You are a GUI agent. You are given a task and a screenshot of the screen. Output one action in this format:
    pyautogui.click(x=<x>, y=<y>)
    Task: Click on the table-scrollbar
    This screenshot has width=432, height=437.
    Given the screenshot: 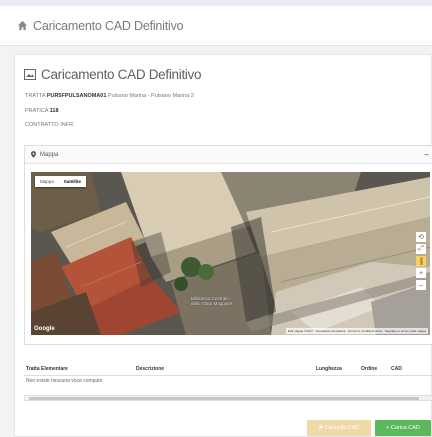 What is the action you would take?
    pyautogui.click(x=228, y=398)
    